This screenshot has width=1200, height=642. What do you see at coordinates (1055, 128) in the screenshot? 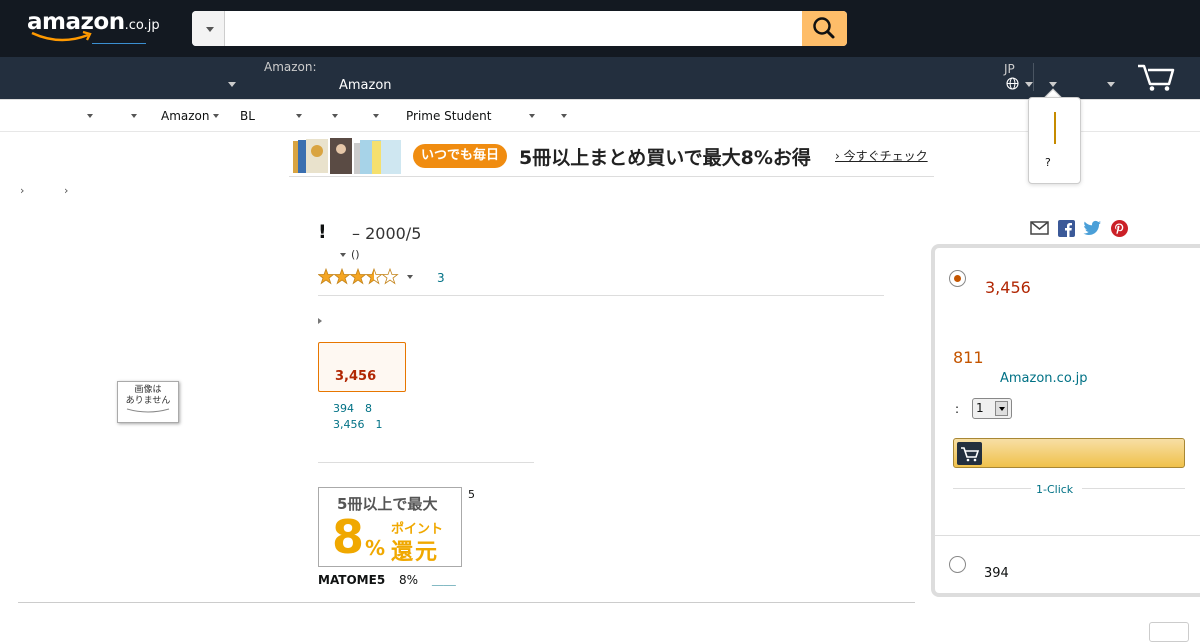
I see `popup-accent-bar` at bounding box center [1055, 128].